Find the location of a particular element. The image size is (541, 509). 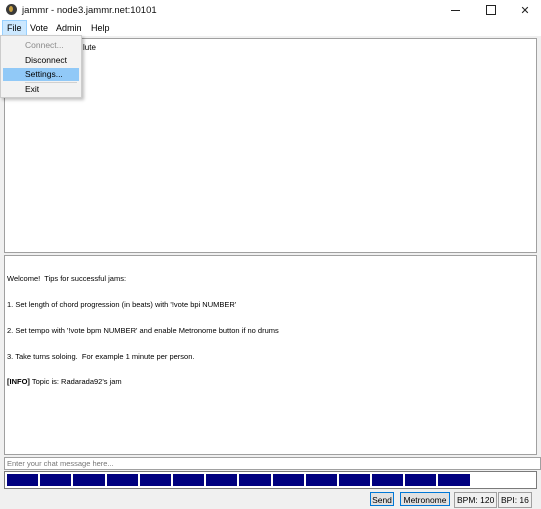

minimize-icon is located at coordinates (455, 10).